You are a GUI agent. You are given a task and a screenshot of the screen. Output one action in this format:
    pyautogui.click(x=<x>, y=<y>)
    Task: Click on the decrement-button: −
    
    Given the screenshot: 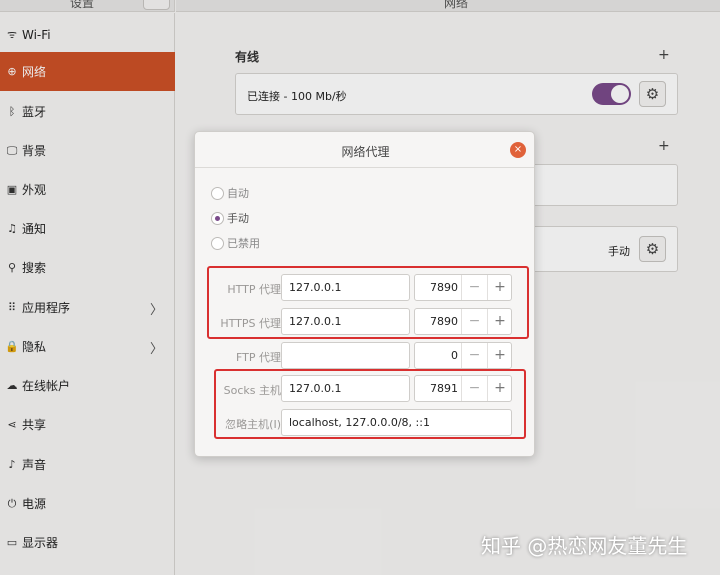 What is the action you would take?
    pyautogui.click(x=474, y=355)
    